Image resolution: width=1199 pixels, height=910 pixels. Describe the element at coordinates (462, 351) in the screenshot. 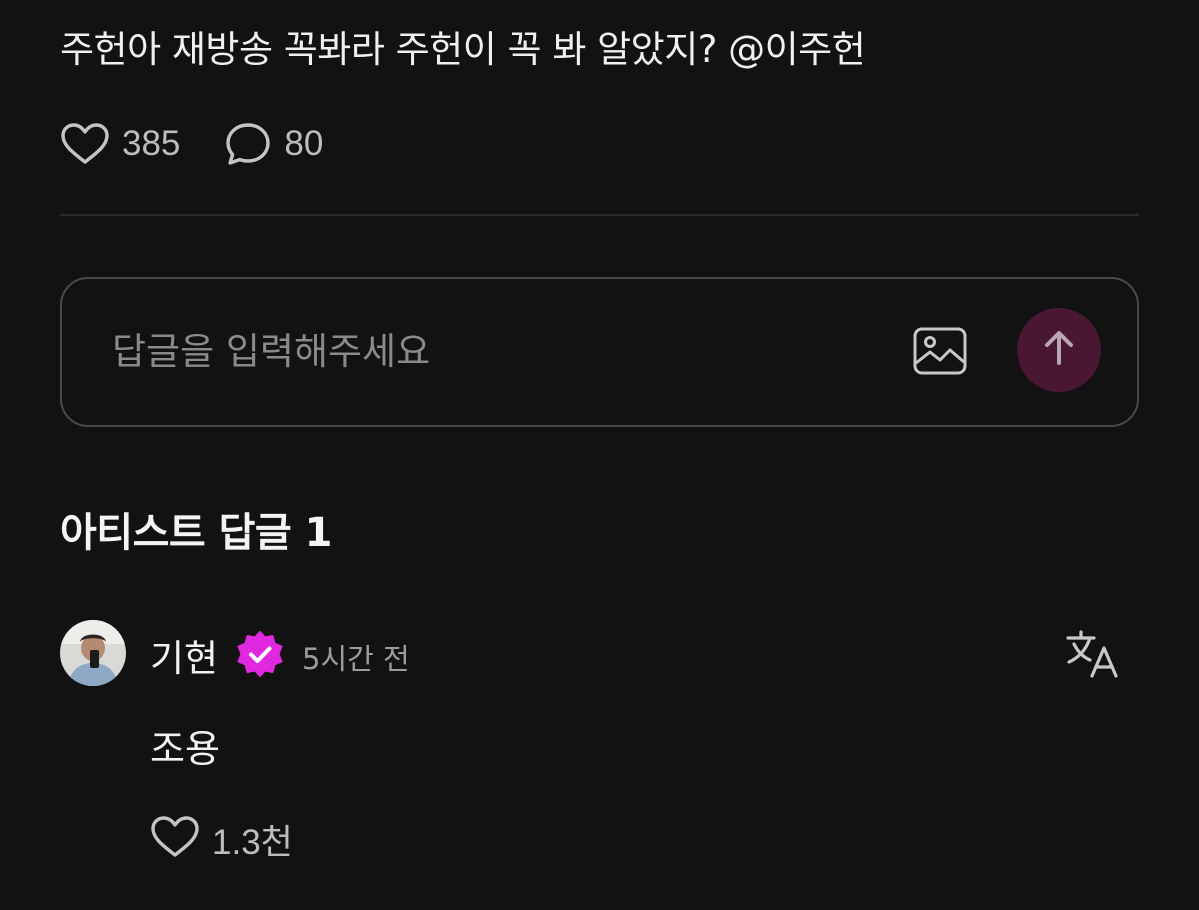

I see `reply-input` at that location.